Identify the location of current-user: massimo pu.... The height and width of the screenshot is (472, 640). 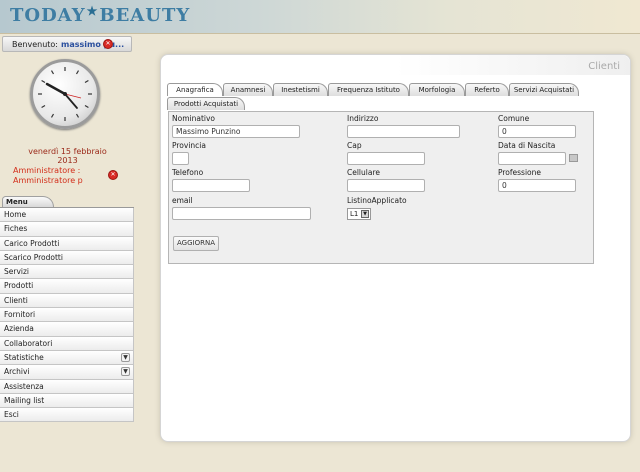
(92, 44).